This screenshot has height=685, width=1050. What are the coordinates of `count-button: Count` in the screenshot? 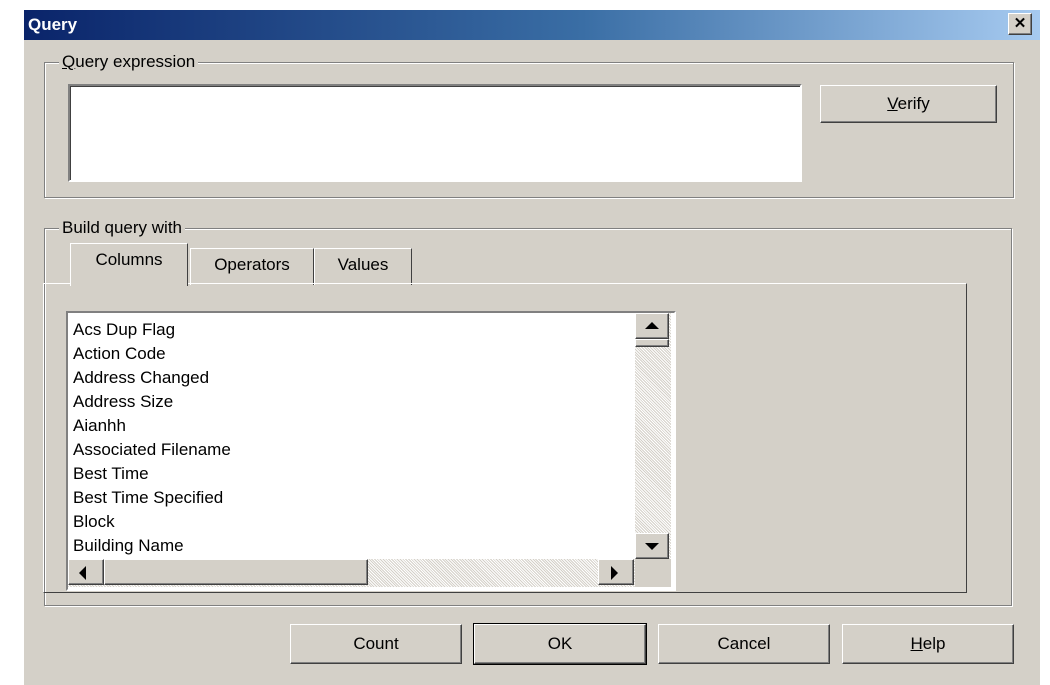 It's located at (376, 644).